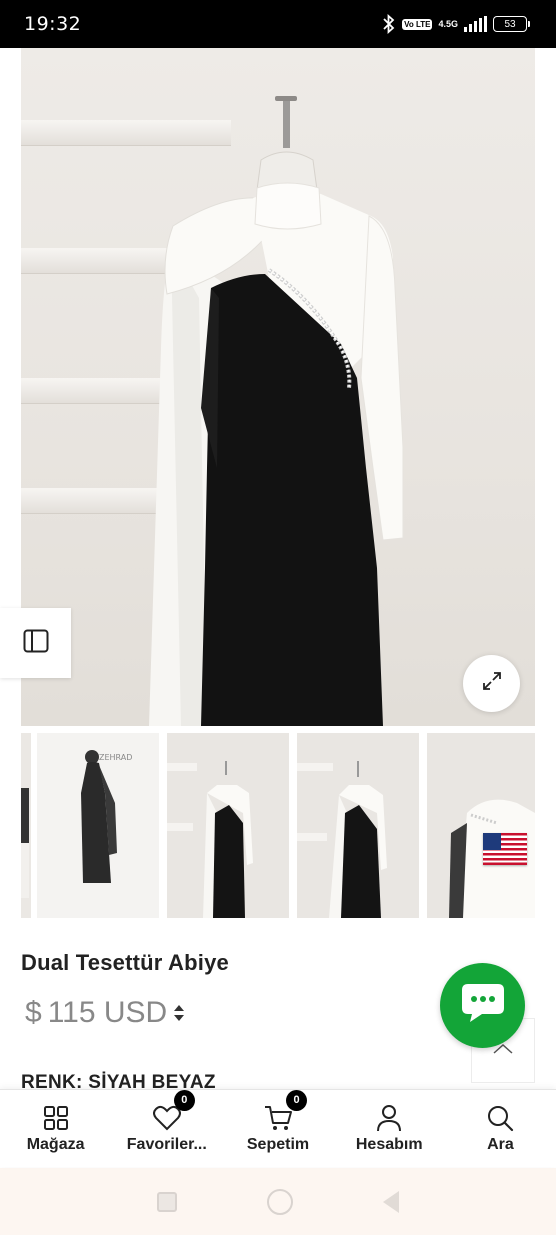 This screenshot has width=556, height=1235. I want to click on network-type: 4.5G, so click(448, 23).